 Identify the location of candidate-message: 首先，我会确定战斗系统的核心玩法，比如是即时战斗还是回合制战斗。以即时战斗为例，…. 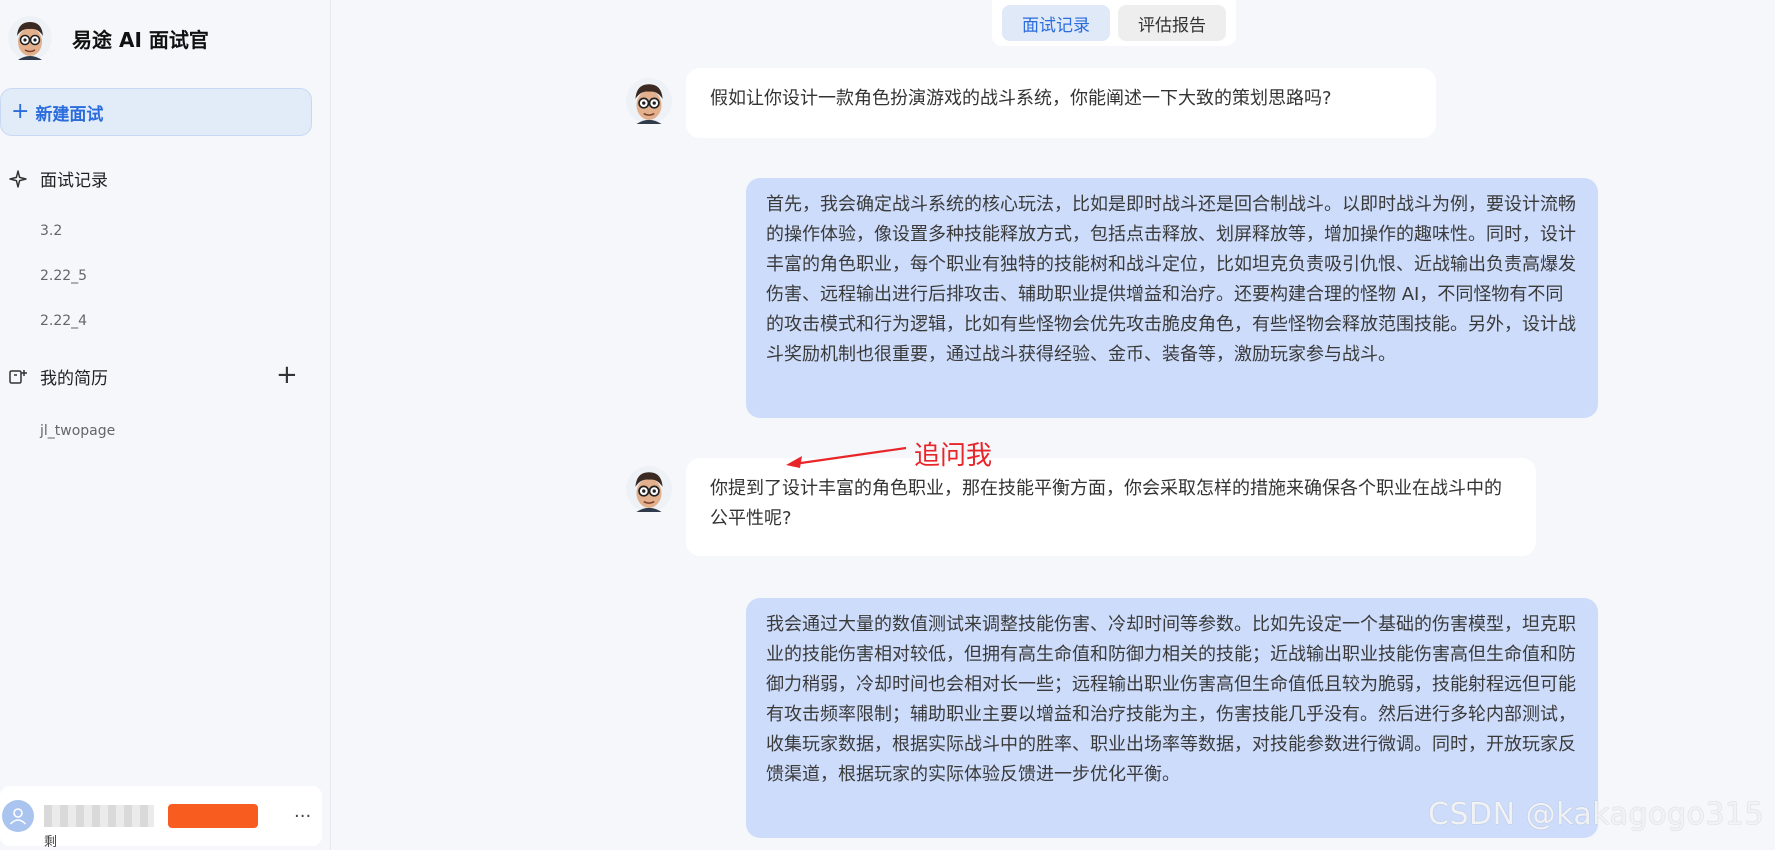
(1172, 298).